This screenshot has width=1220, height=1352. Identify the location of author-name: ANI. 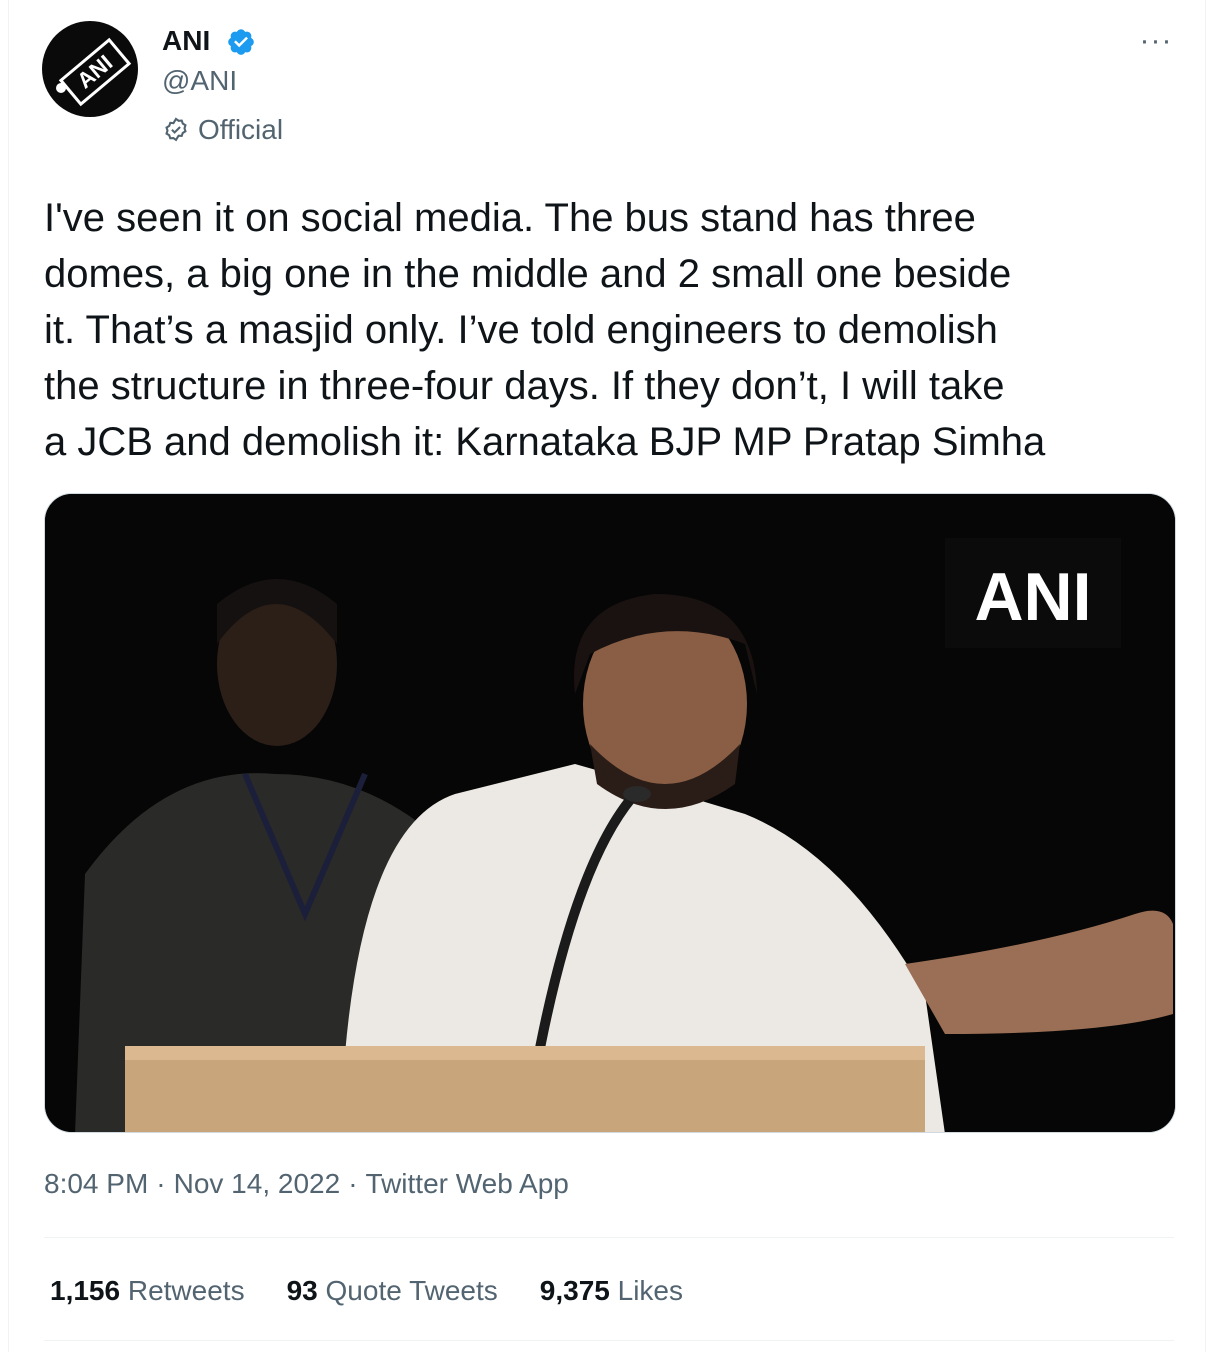
(186, 41).